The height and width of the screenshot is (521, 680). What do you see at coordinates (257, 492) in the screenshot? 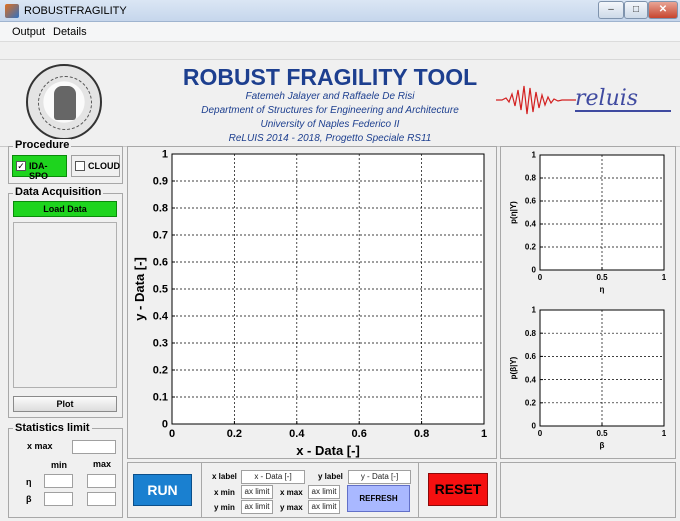
I see `xmin-input: ax limit` at bounding box center [257, 492].